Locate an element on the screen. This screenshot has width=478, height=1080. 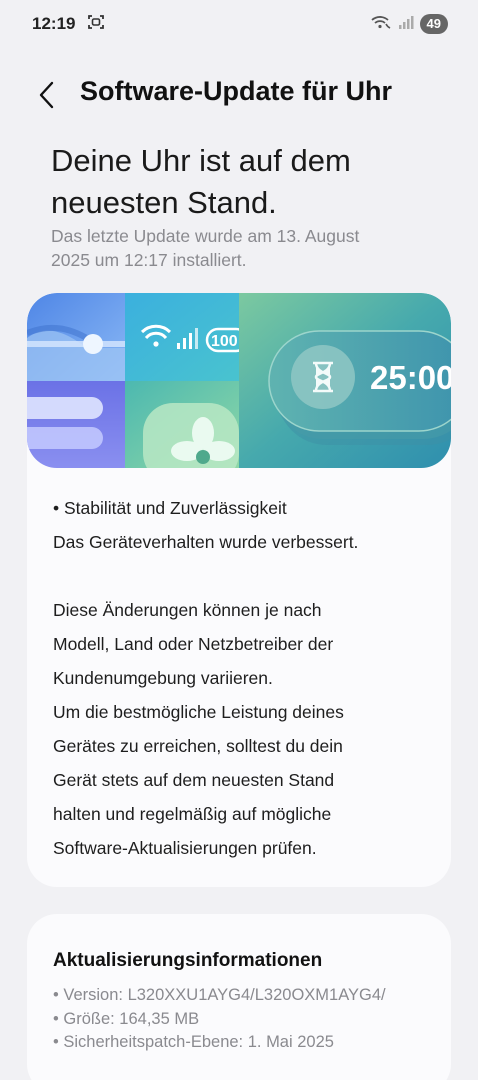
back-button is located at coordinates (47, 95).